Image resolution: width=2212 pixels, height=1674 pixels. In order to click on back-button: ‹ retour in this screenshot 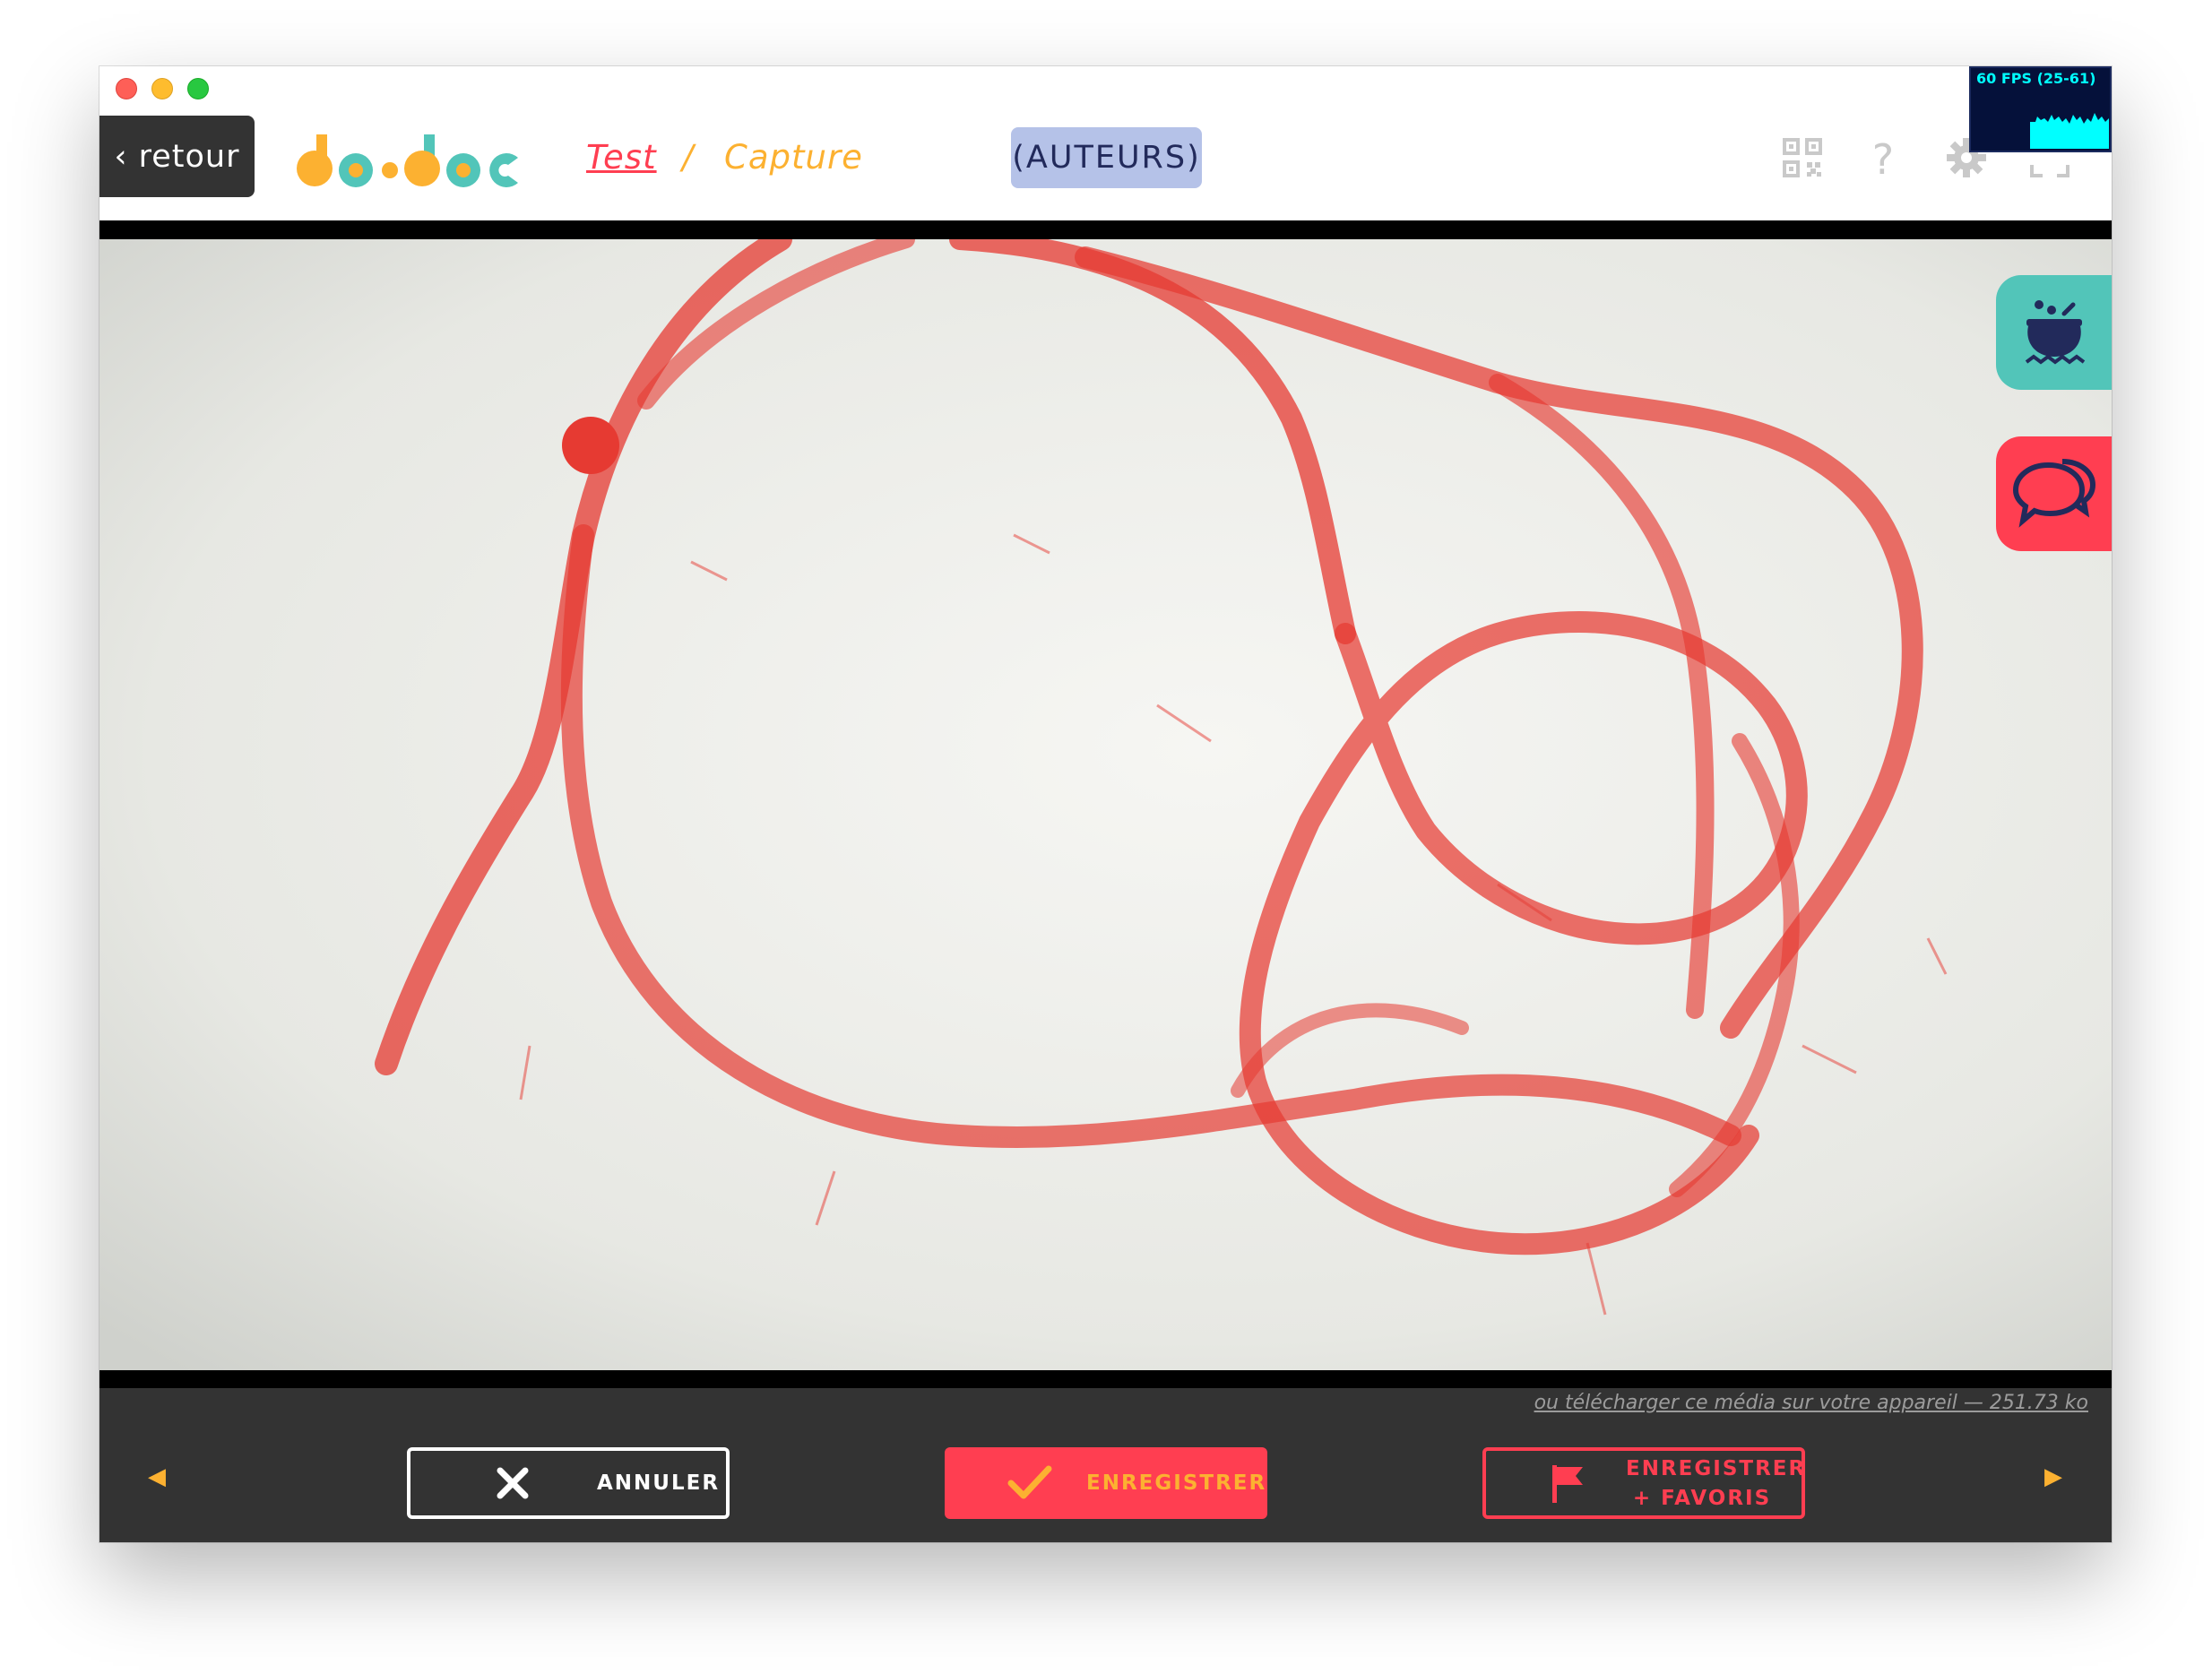, I will do `click(177, 156)`.